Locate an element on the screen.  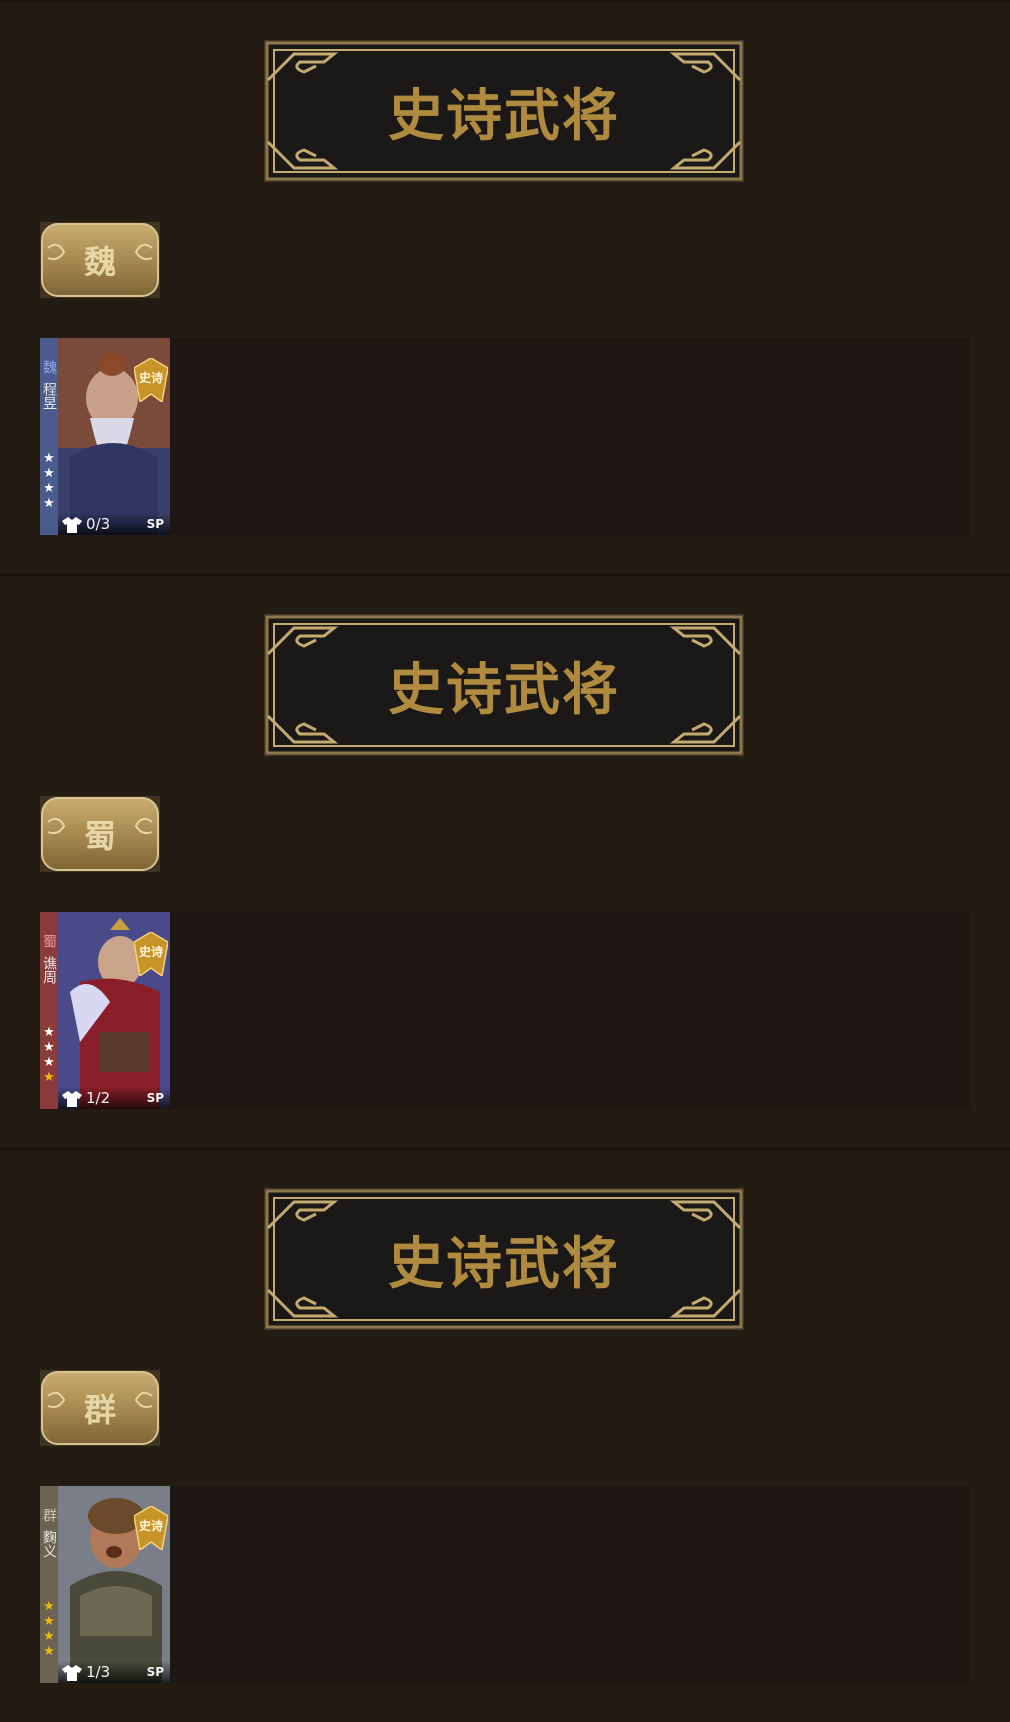
hero-card: 蜀 谯周 ★ ★ ★ ★ 史诗 1/2 SP is located at coordinates (105, 1010).